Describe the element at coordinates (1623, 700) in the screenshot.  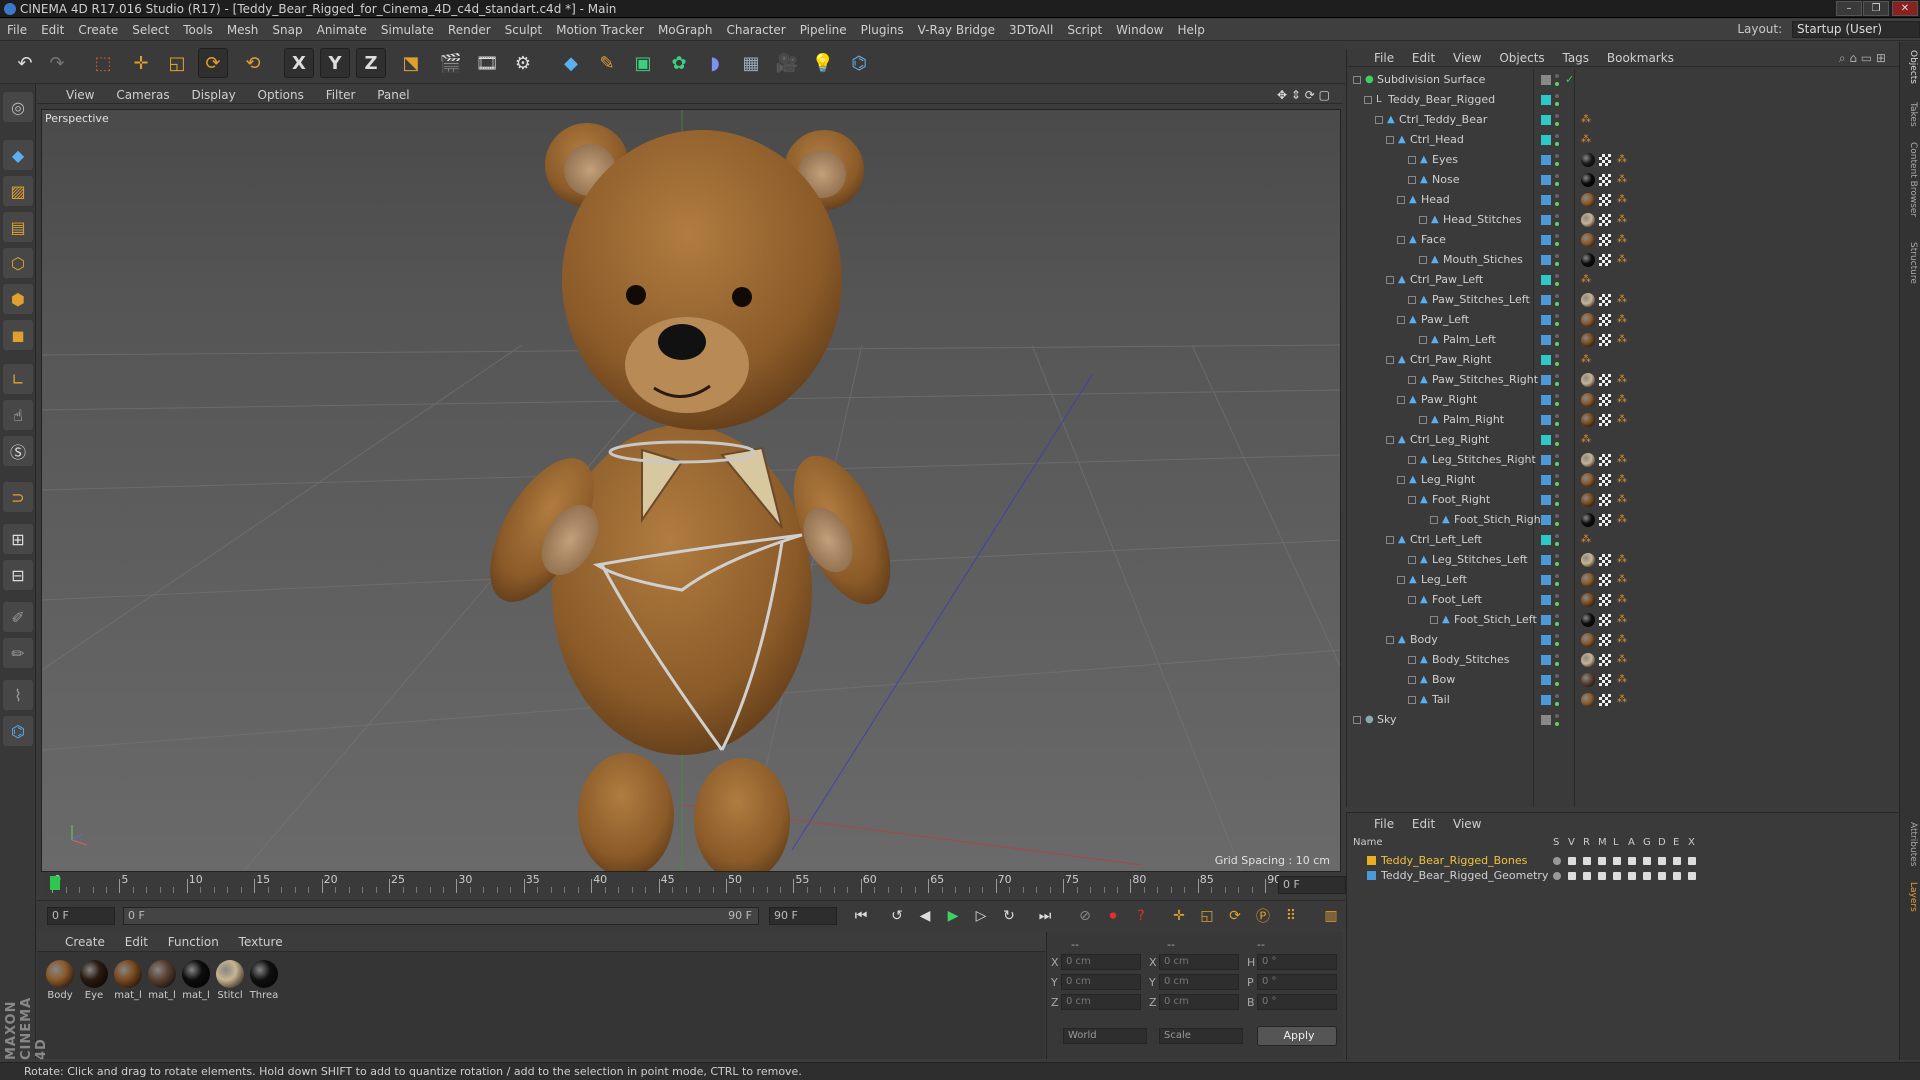
I see `object-row: ▲ Tail ⁂` at that location.